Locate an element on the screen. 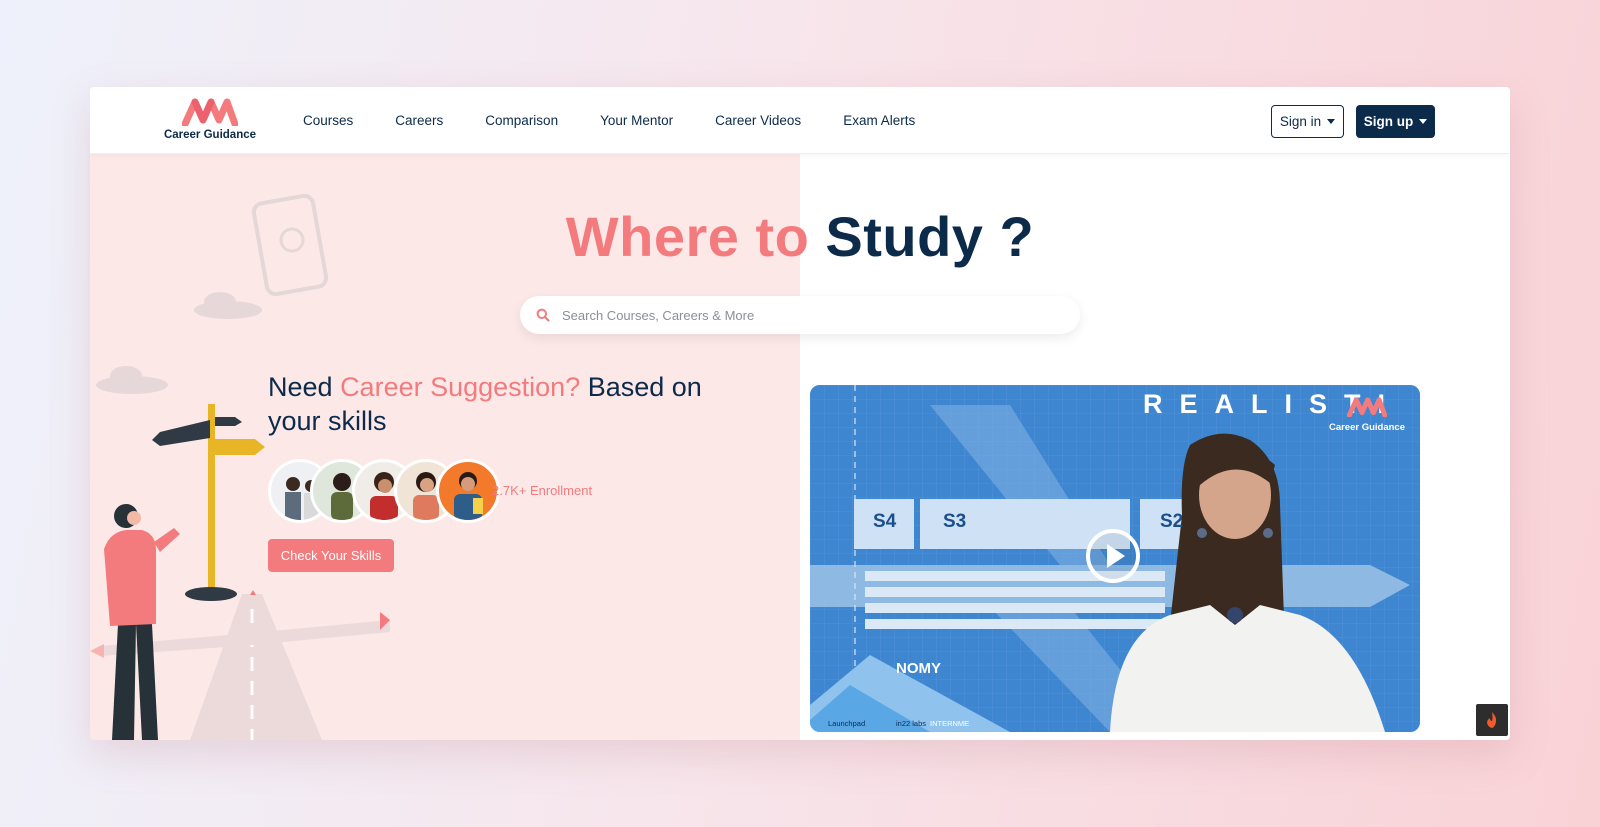  hero-title: Where to Study ? is located at coordinates (800, 236).